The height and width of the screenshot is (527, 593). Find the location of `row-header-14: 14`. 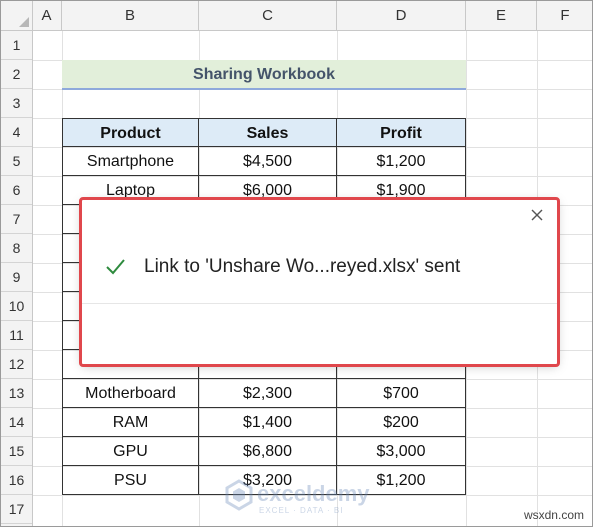

row-header-14: 14 is located at coordinates (16, 422).